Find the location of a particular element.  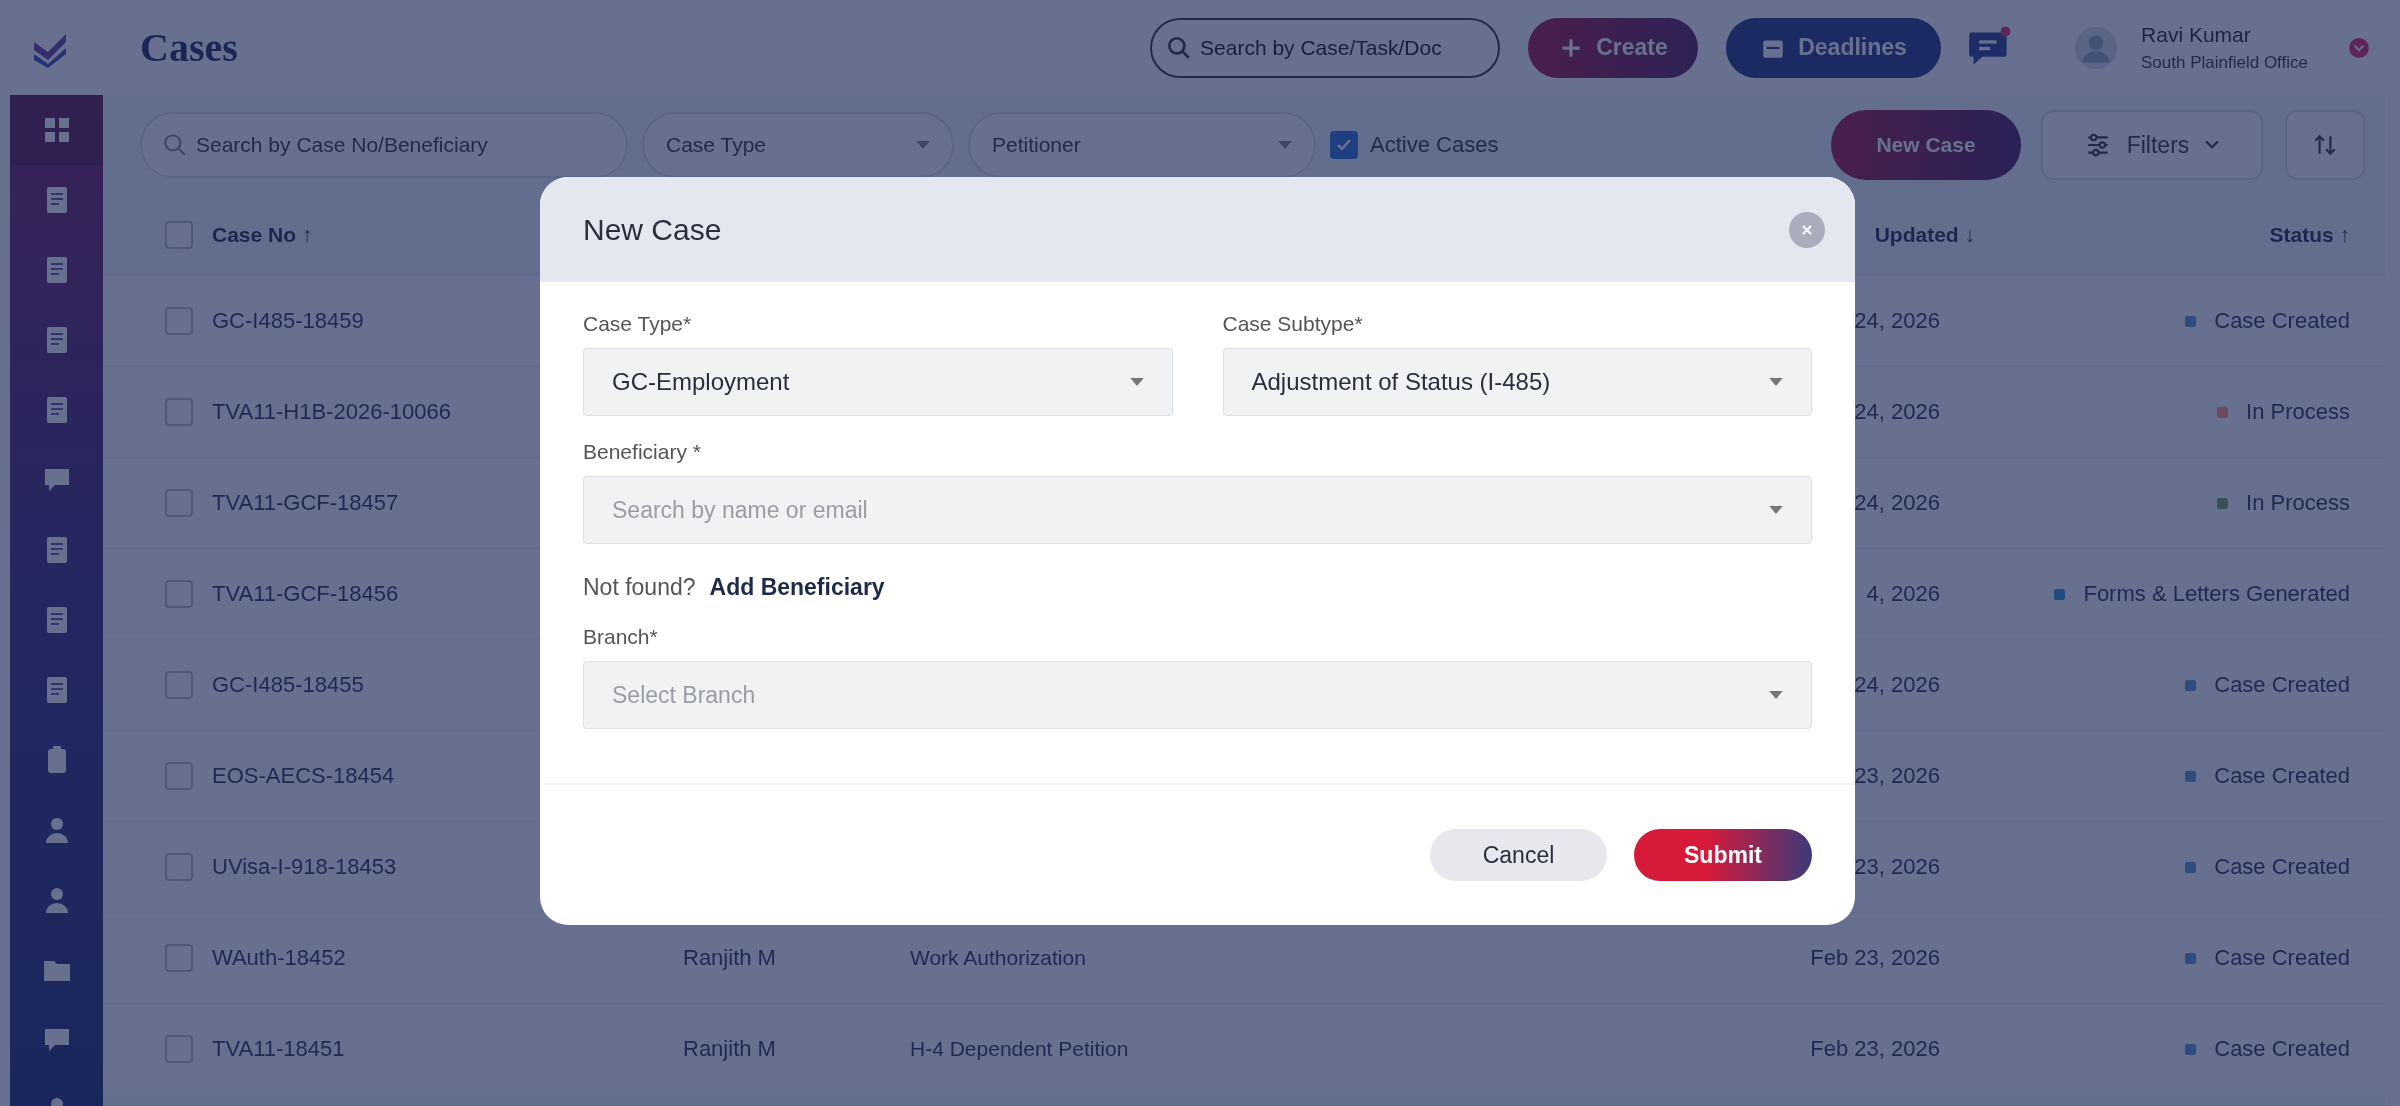

new-case-button: New Case is located at coordinates (1926, 145).